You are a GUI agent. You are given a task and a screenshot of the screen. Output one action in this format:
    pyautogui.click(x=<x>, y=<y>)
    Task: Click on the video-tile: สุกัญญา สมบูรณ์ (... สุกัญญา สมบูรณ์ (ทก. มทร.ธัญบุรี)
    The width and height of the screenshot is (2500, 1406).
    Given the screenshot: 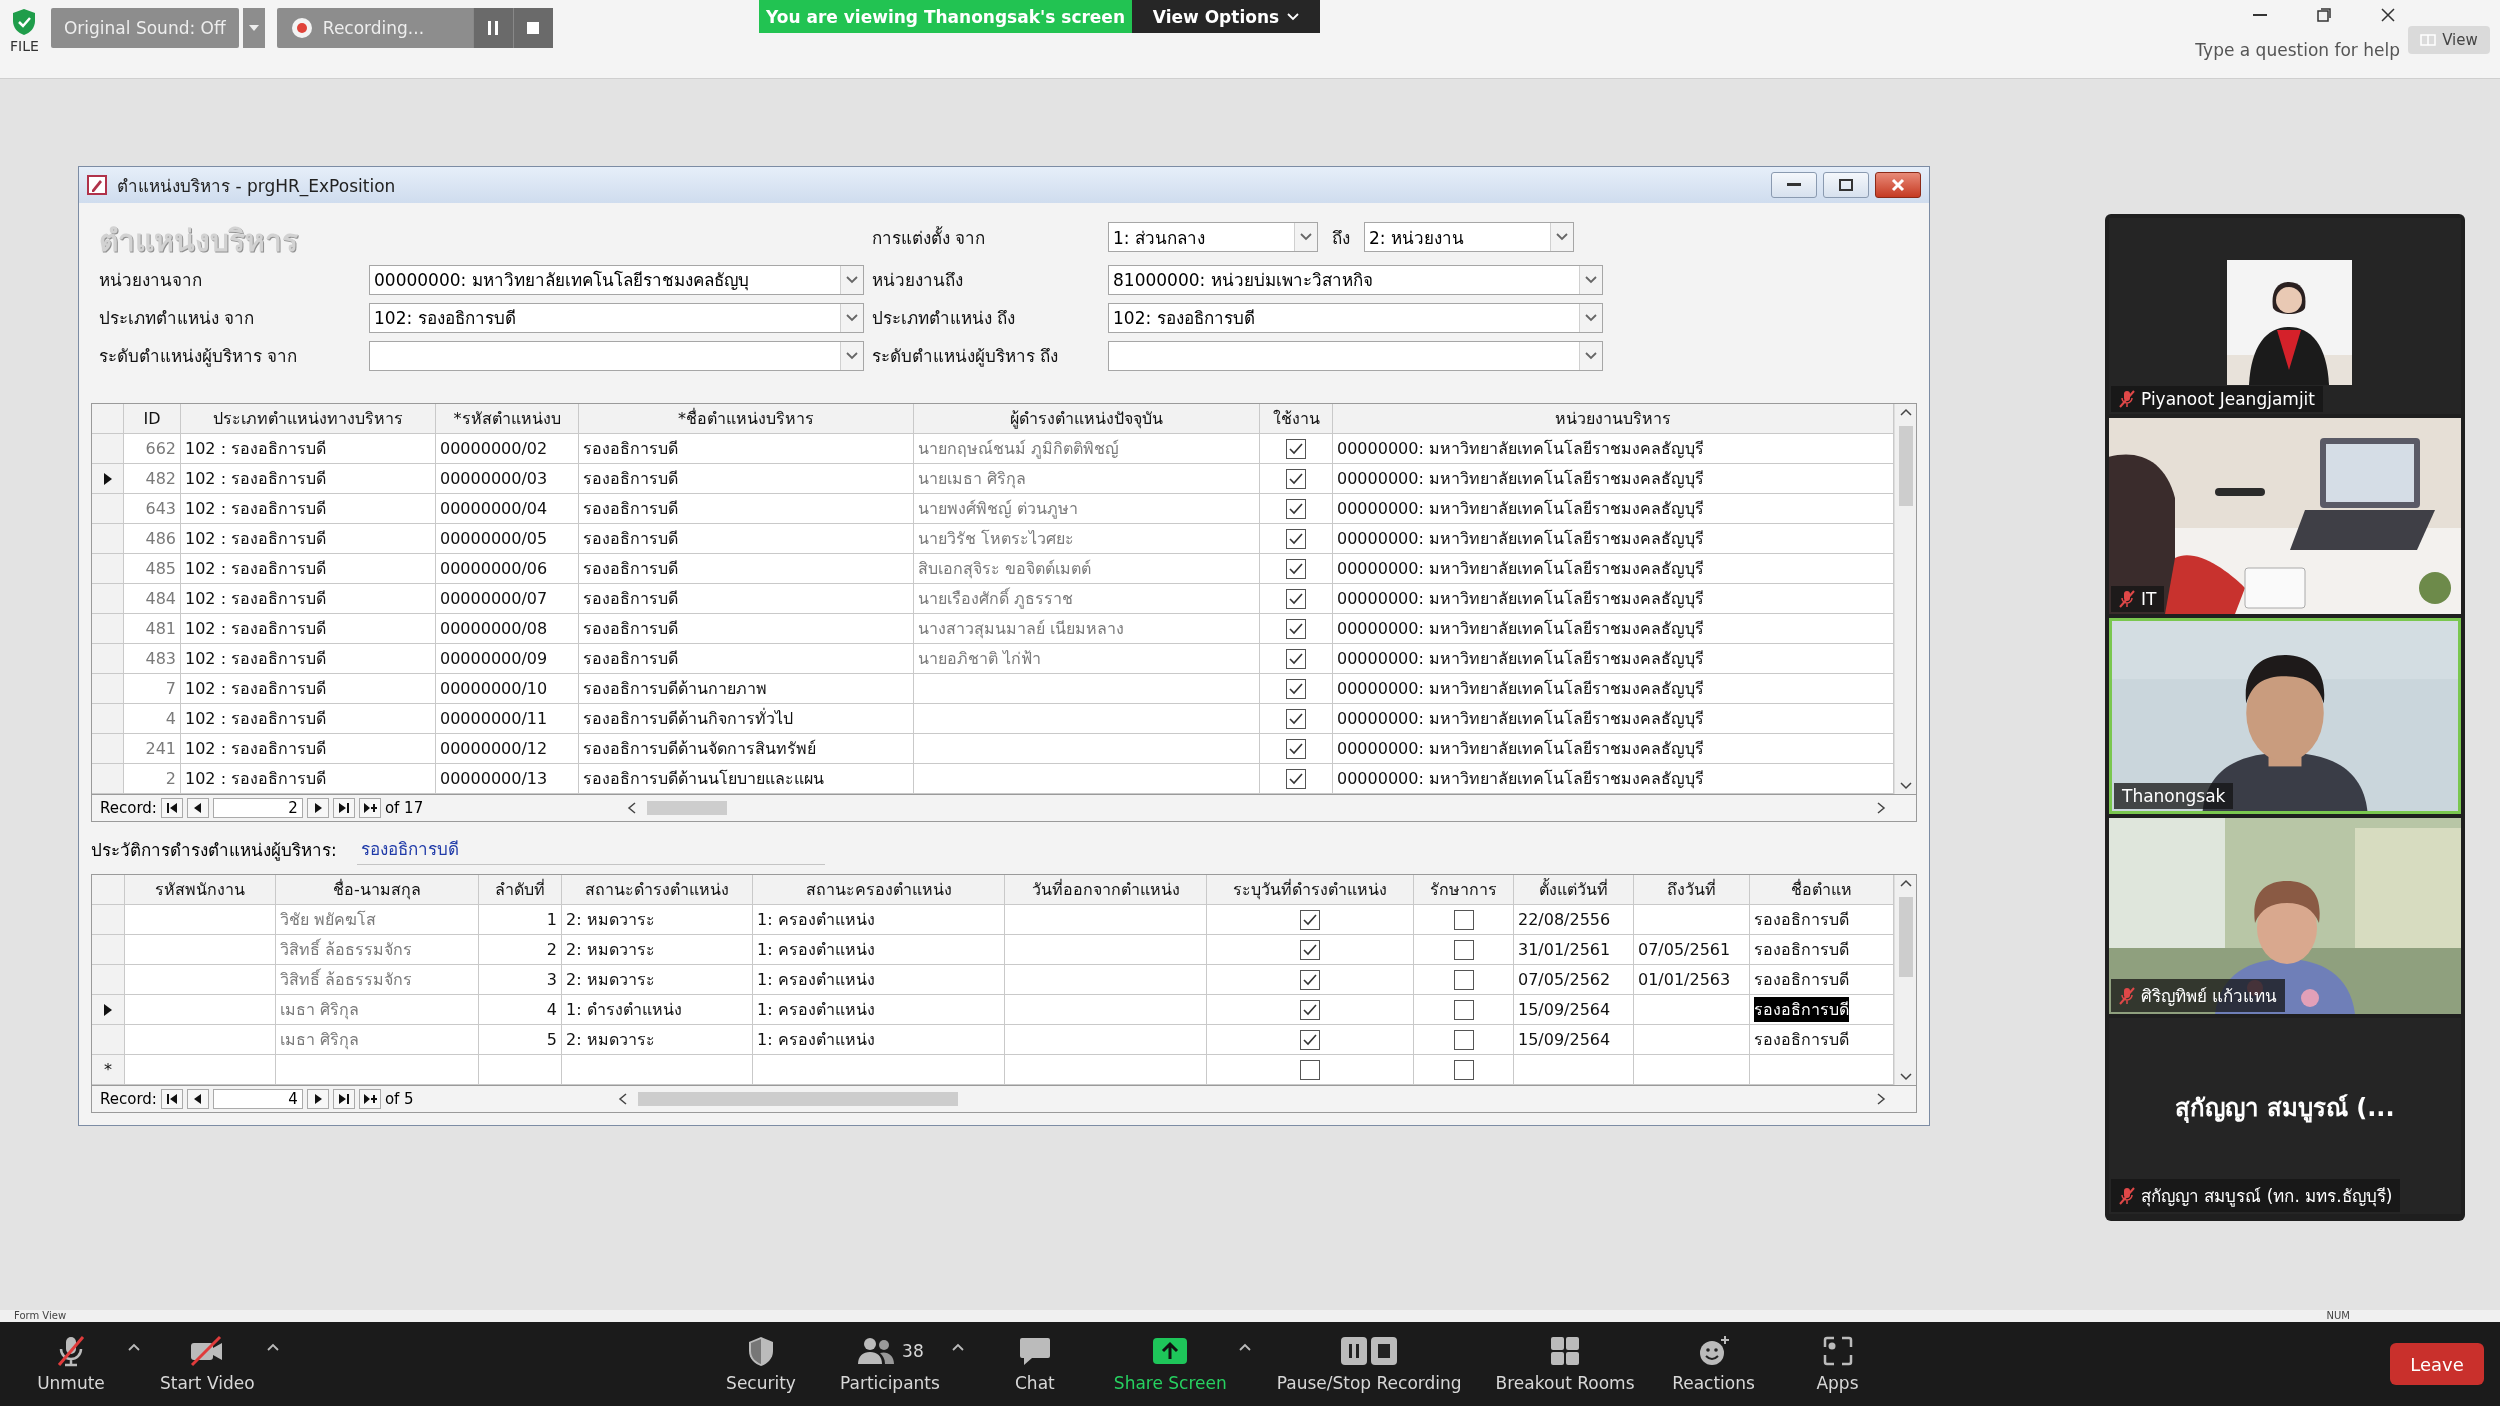 What is the action you would take?
    pyautogui.click(x=2285, y=1116)
    